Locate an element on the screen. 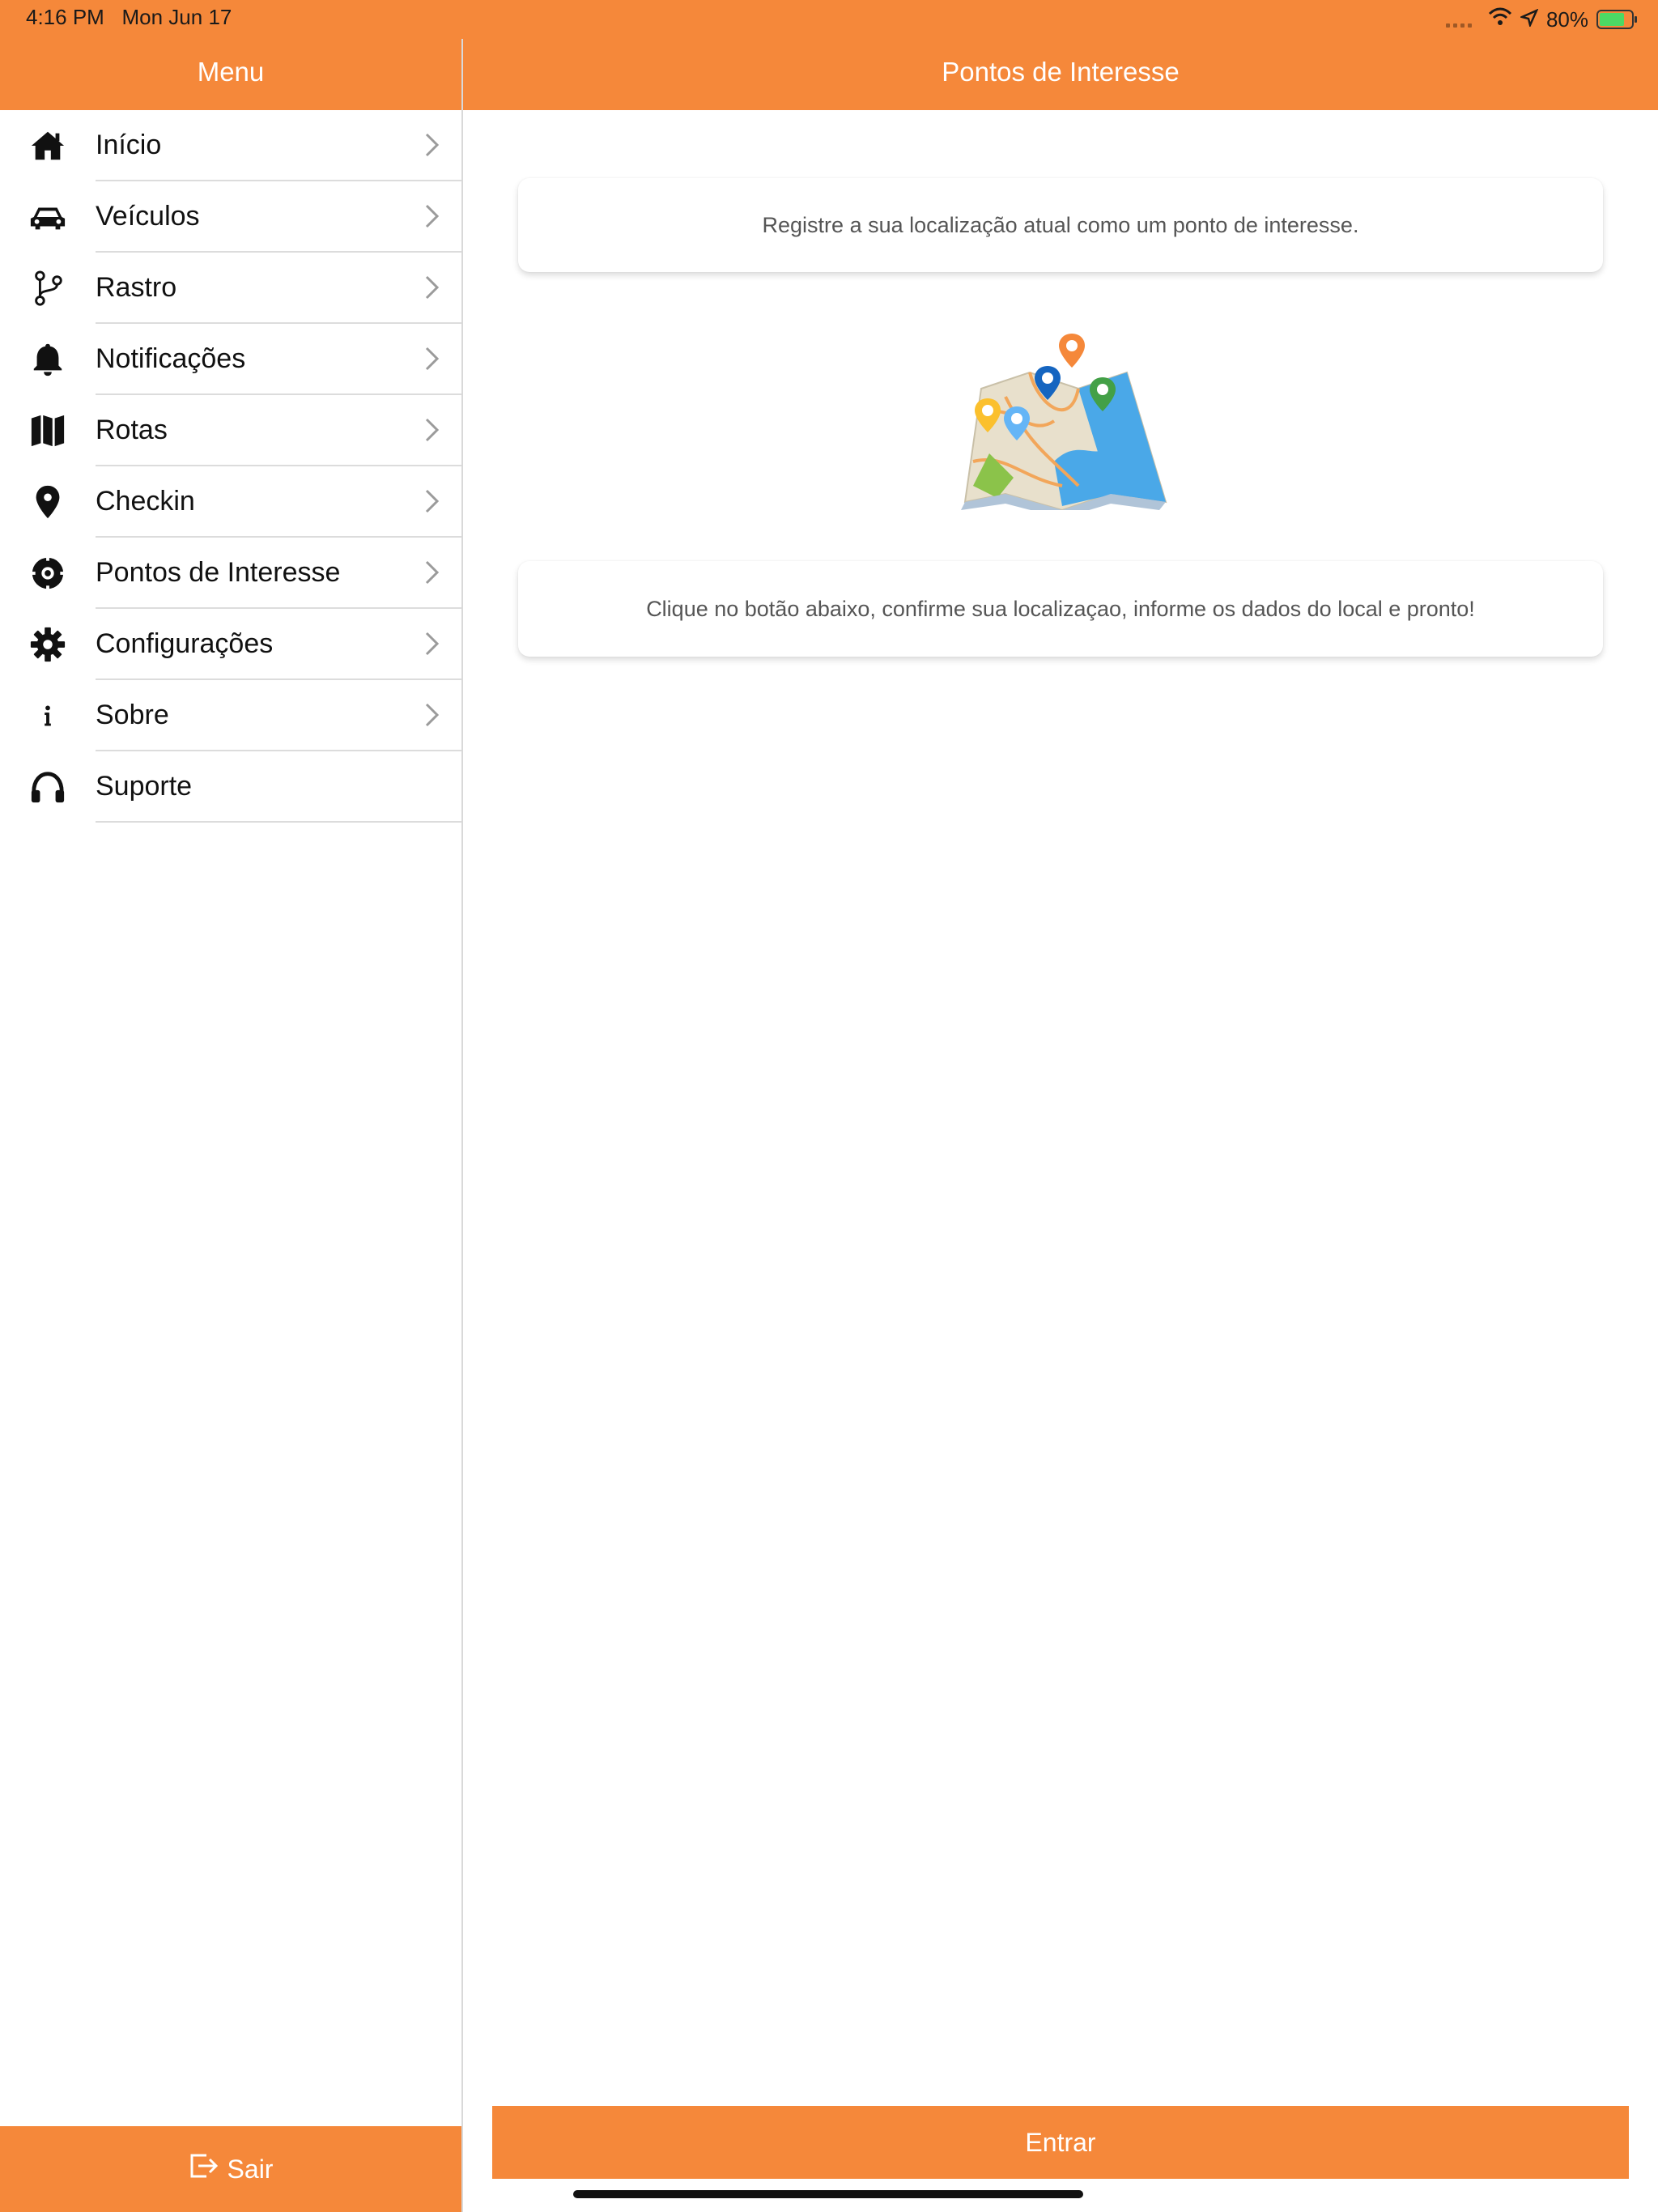 The width and height of the screenshot is (1658, 2212). logout-button: Sair is located at coordinates (230, 2169).